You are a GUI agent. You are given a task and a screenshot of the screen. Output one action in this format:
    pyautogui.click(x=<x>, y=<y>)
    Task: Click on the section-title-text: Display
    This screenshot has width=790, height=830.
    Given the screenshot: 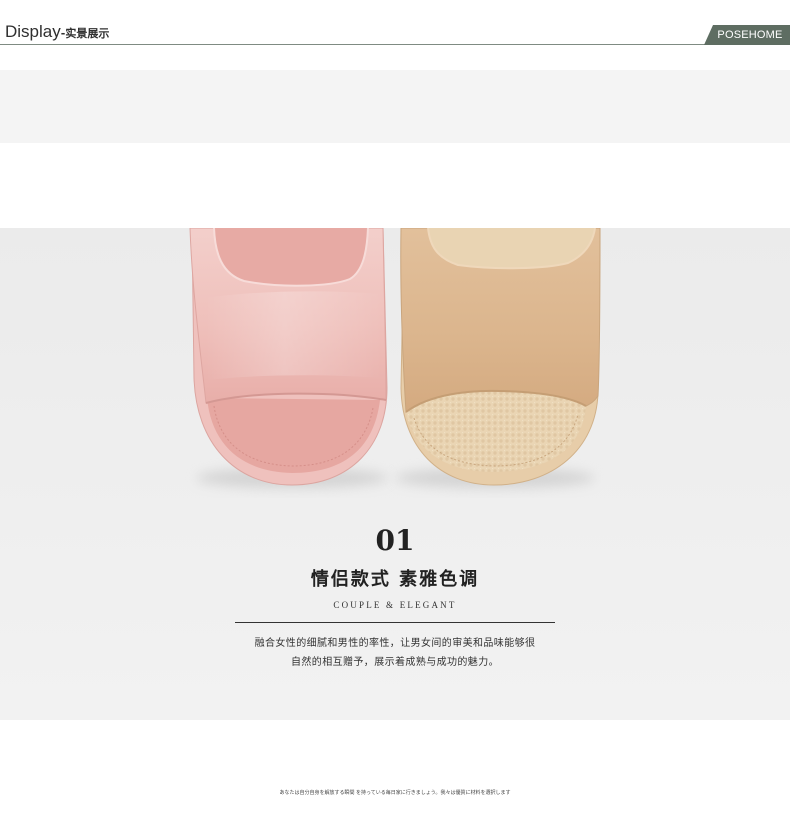 What is the action you would take?
    pyautogui.click(x=33, y=31)
    